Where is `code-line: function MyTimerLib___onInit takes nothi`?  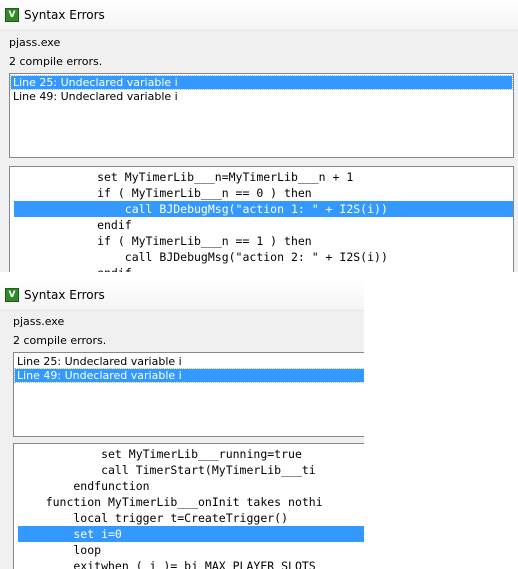
code-line: function MyTimerLib___onInit takes nothi is located at coordinates (170, 502).